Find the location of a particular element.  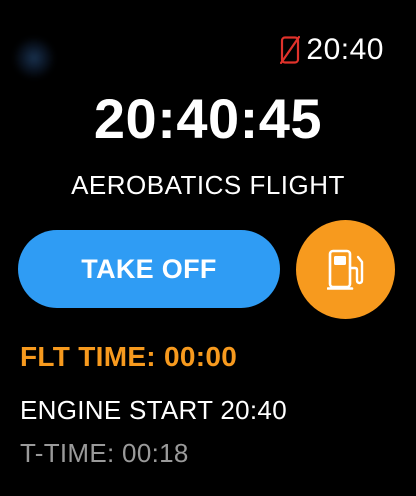

flight-type-title: AEROBATICS FLIGHT is located at coordinates (208, 185).